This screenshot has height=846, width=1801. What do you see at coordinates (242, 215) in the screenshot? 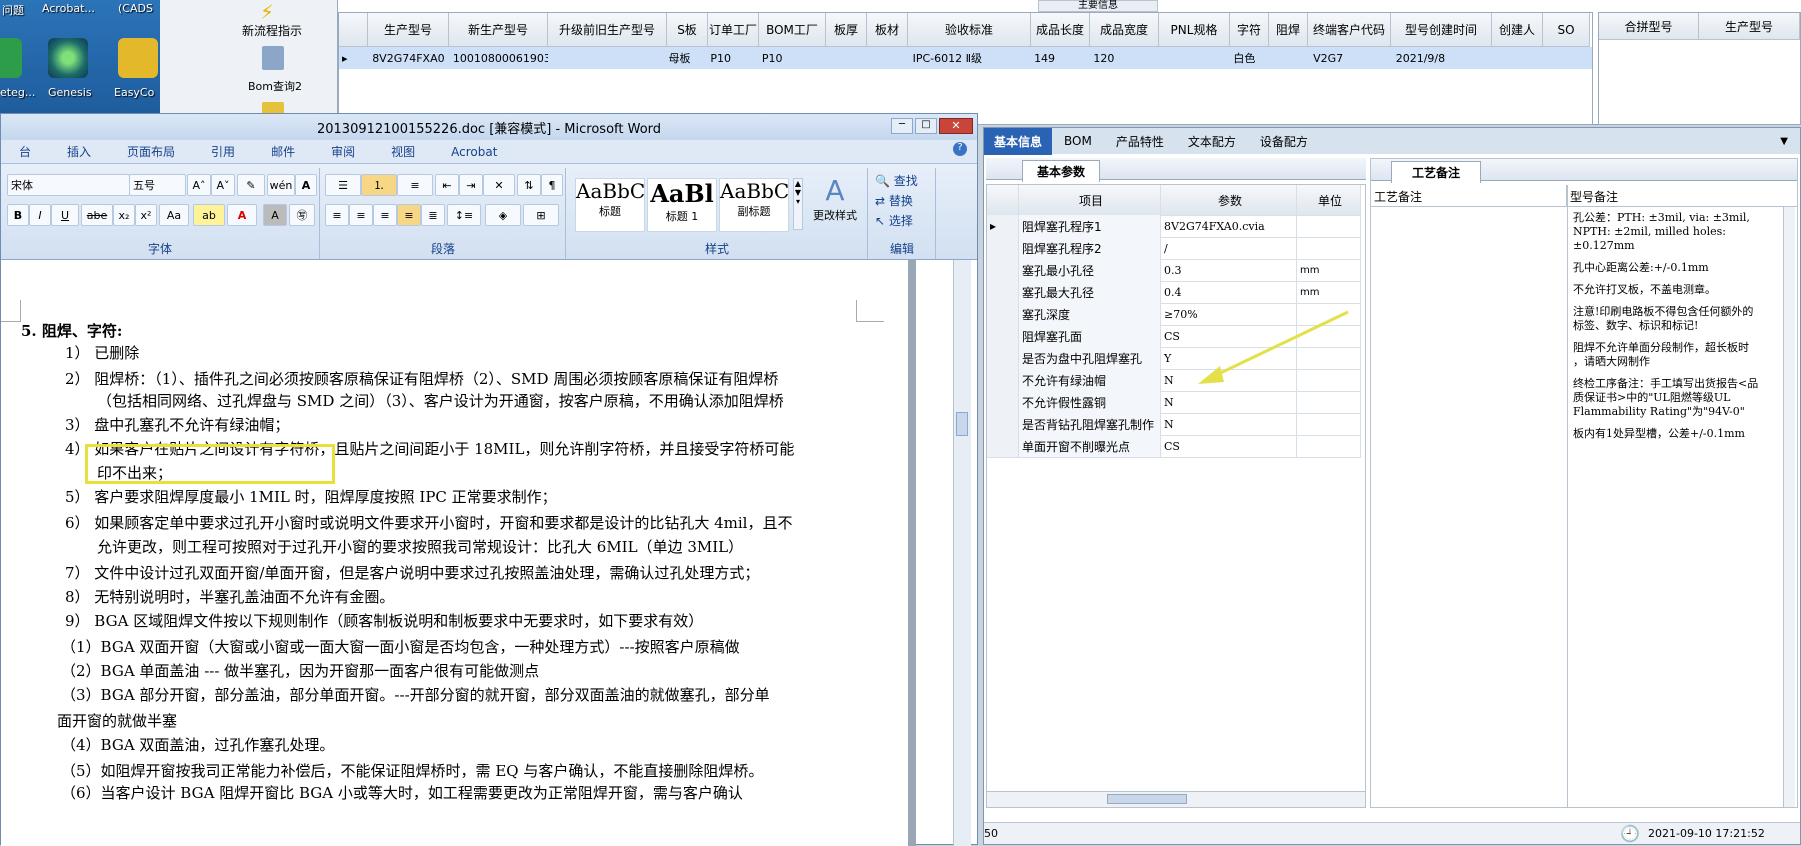
I see `font-color-icon: A` at bounding box center [242, 215].